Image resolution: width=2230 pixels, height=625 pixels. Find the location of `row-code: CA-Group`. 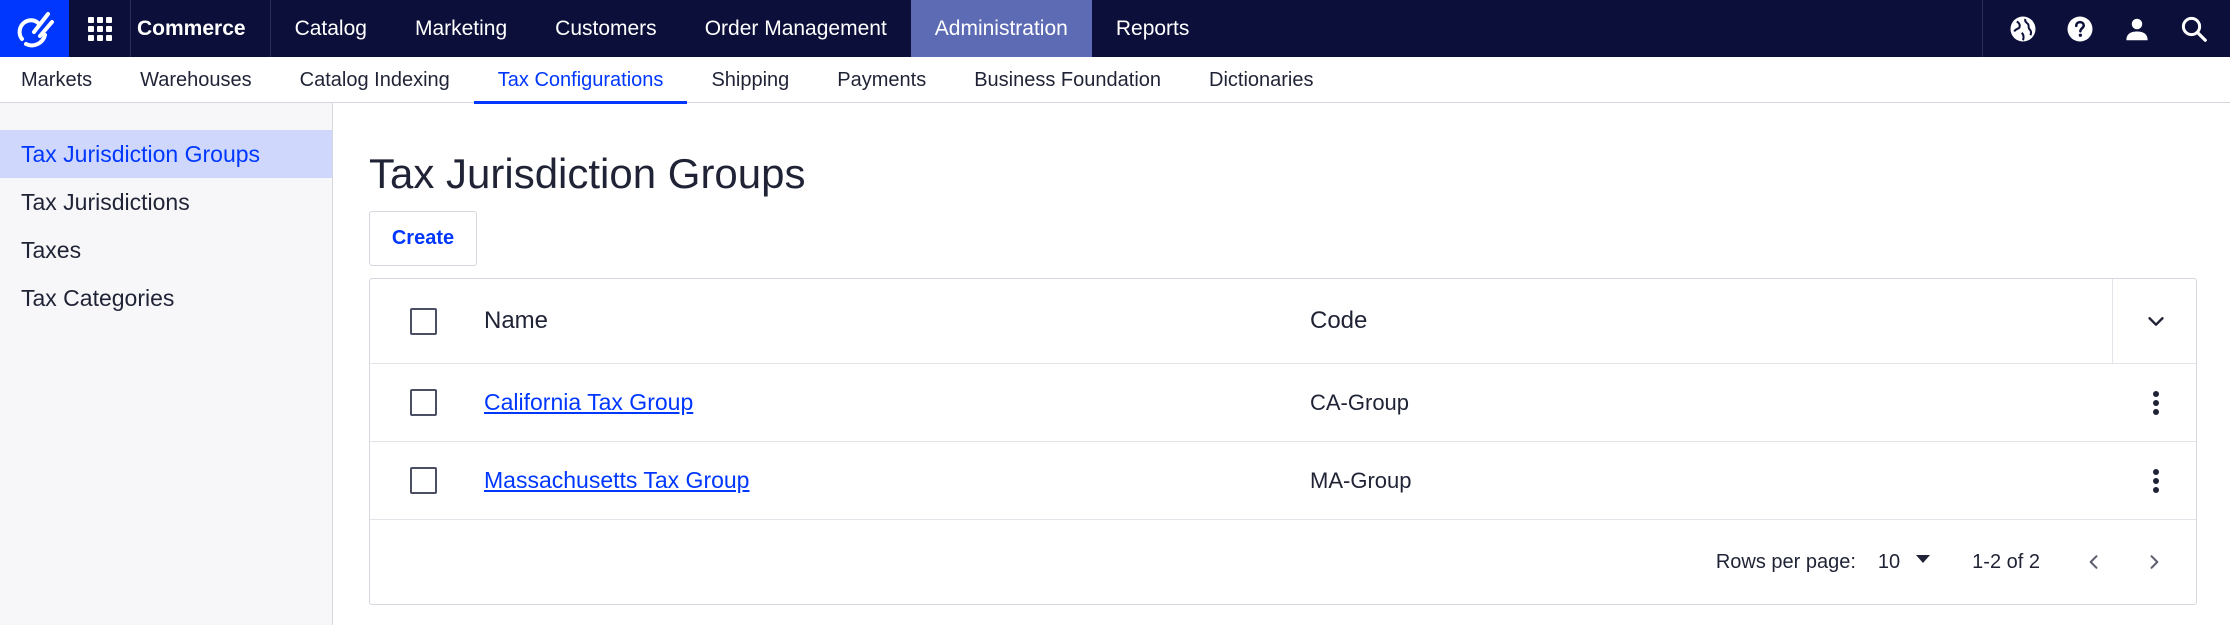

row-code: CA-Group is located at coordinates (1360, 402).